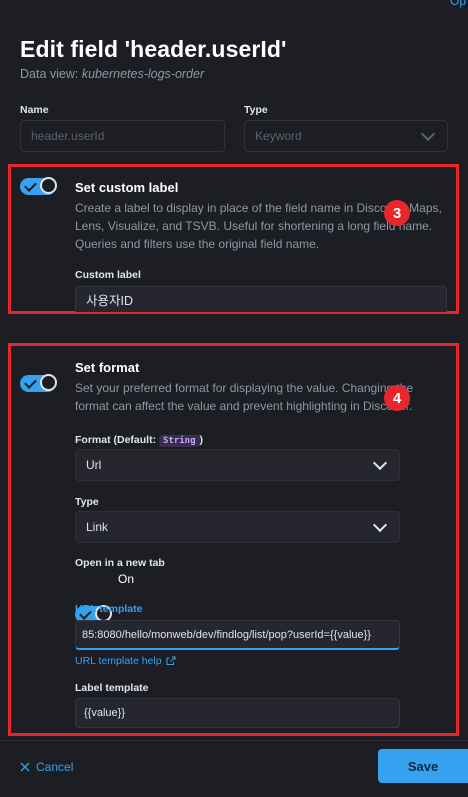 Image resolution: width=468 pixels, height=797 pixels. What do you see at coordinates (38, 186) in the screenshot?
I see `custom-label-toggle` at bounding box center [38, 186].